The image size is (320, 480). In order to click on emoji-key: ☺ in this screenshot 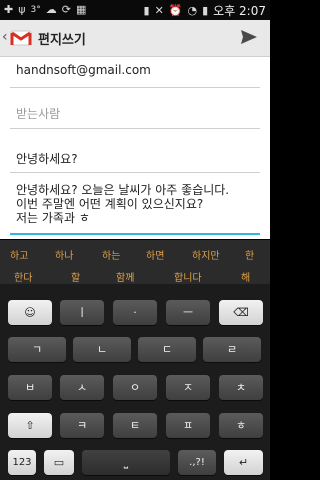, I will do `click(30, 312)`.